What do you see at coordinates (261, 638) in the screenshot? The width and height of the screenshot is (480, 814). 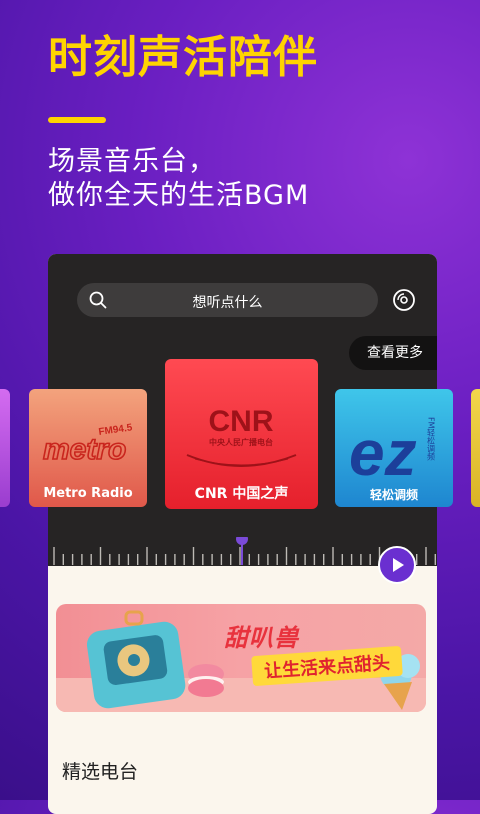 I see `banner-title: 甜叭兽` at bounding box center [261, 638].